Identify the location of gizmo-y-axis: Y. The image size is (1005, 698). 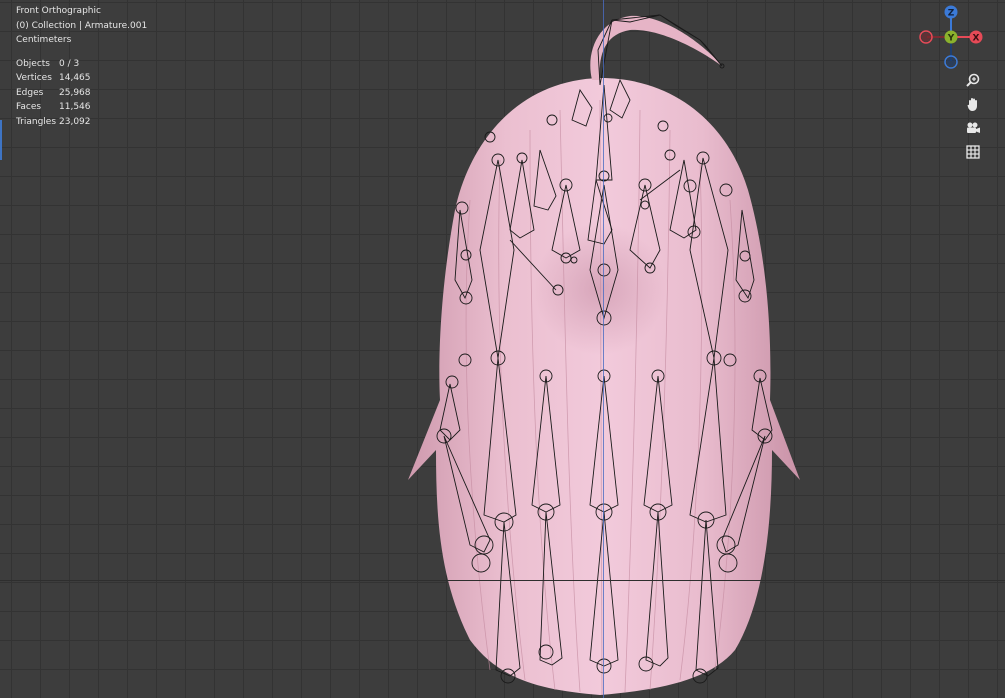
(951, 37).